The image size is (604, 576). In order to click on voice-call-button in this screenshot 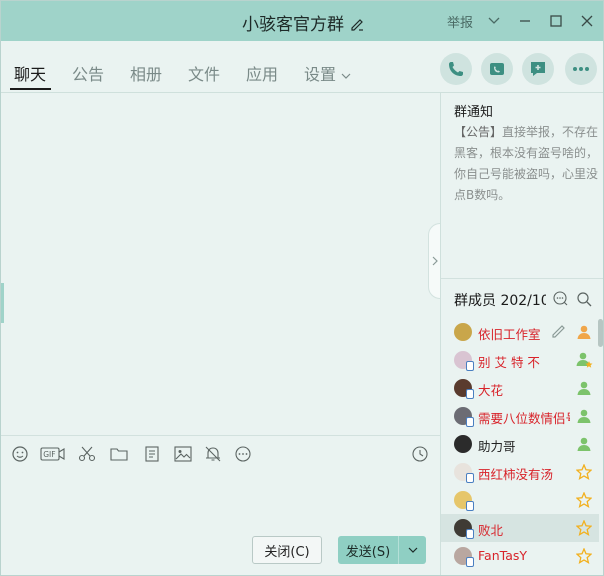, I will do `click(456, 69)`.